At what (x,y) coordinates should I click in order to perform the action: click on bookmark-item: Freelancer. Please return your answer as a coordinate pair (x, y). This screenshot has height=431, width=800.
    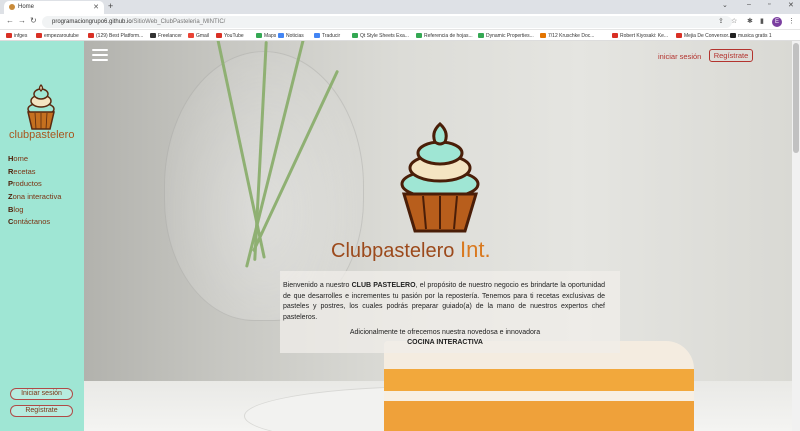
    Looking at the image, I should click on (166, 36).